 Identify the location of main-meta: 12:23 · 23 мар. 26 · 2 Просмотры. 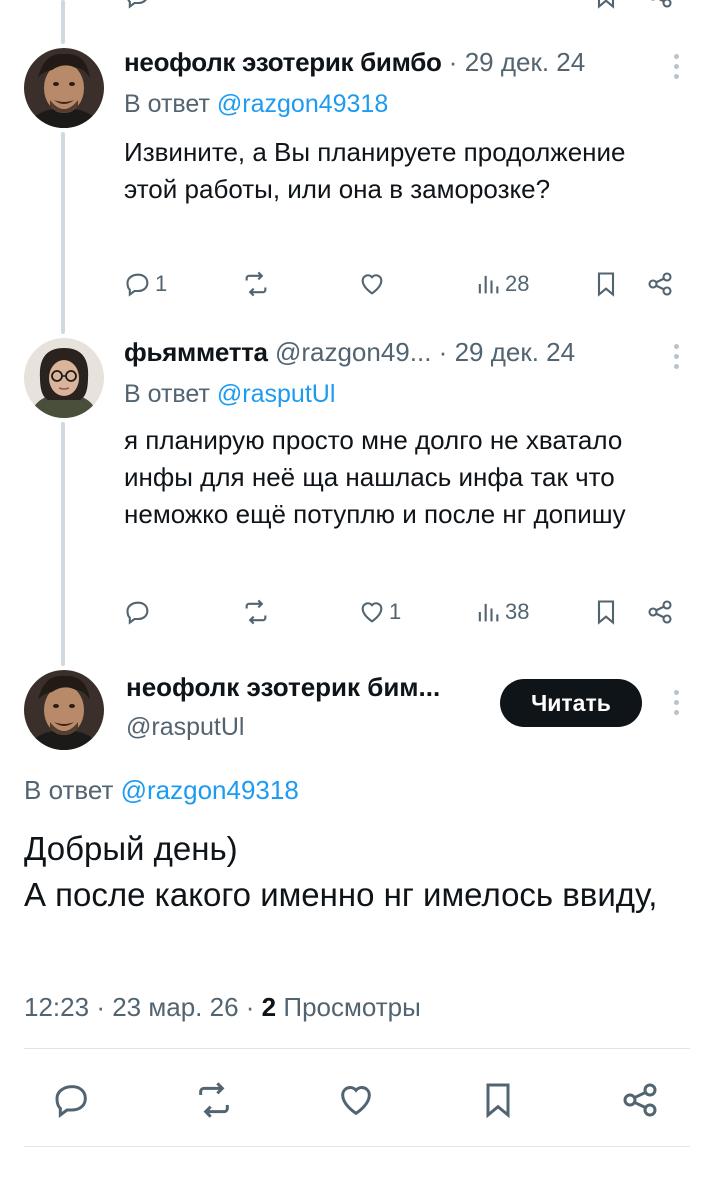
(222, 1007).